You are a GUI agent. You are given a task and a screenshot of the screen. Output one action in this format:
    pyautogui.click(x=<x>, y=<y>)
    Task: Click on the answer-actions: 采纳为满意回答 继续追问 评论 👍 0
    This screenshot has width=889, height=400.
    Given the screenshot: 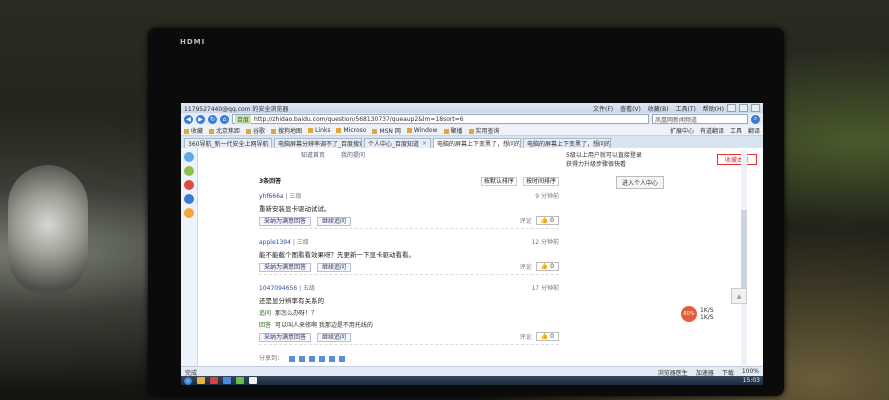 What is the action you would take?
    pyautogui.click(x=409, y=267)
    